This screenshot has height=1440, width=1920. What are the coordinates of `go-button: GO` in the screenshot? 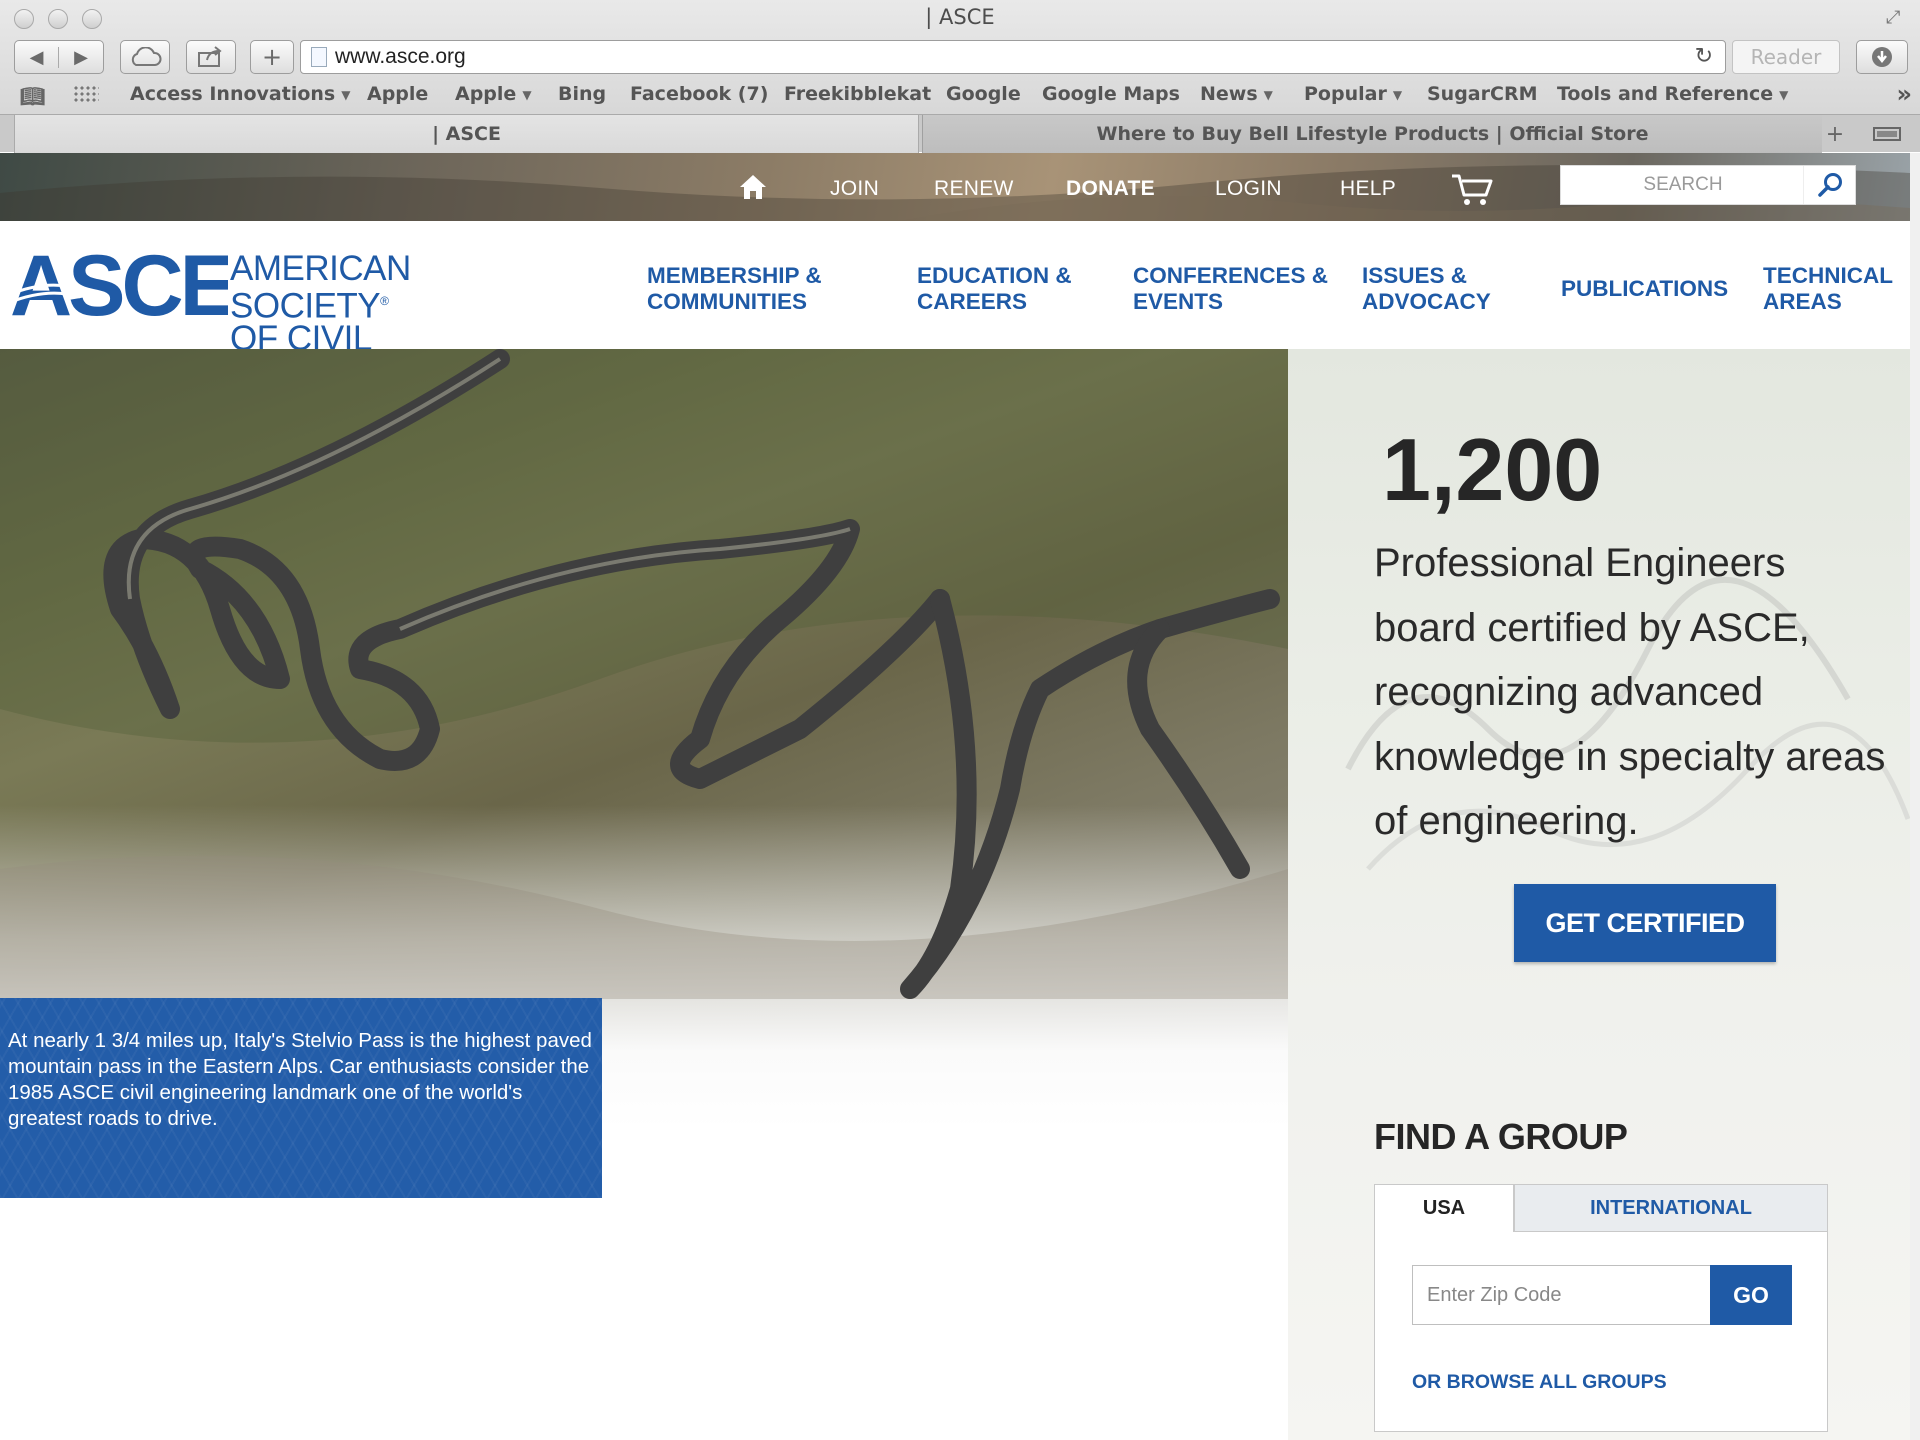 It's located at (1751, 1295).